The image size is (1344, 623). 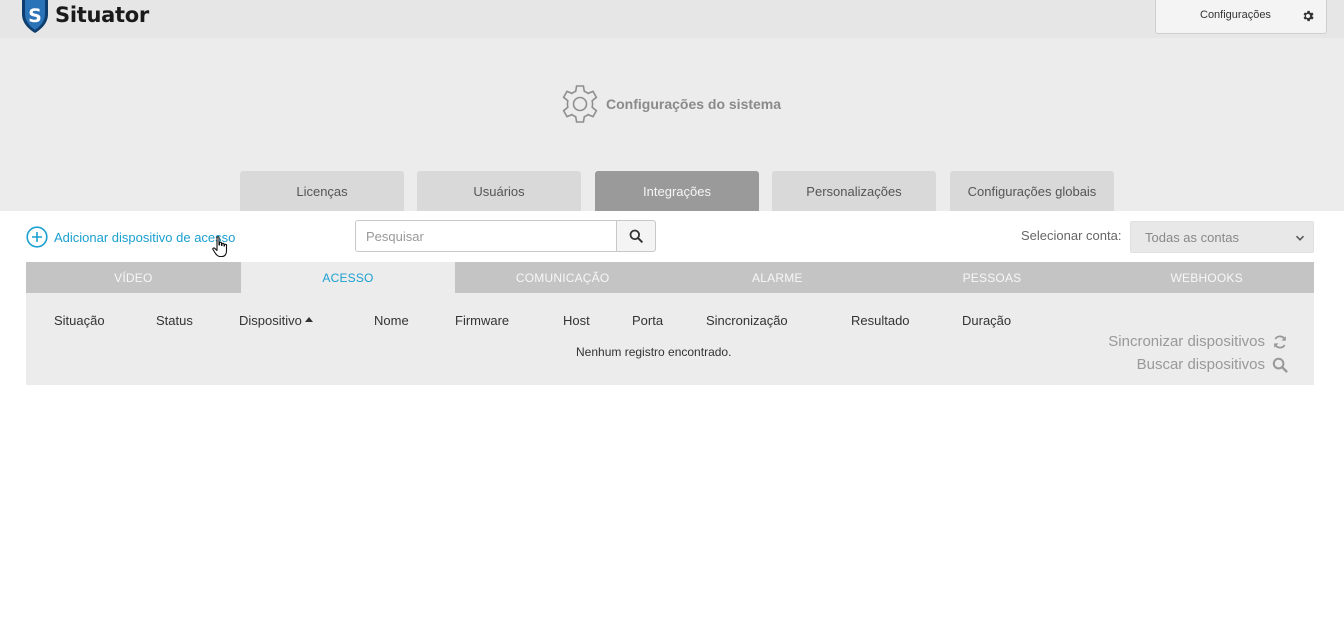 I want to click on column-header-status: Status, so click(x=174, y=320).